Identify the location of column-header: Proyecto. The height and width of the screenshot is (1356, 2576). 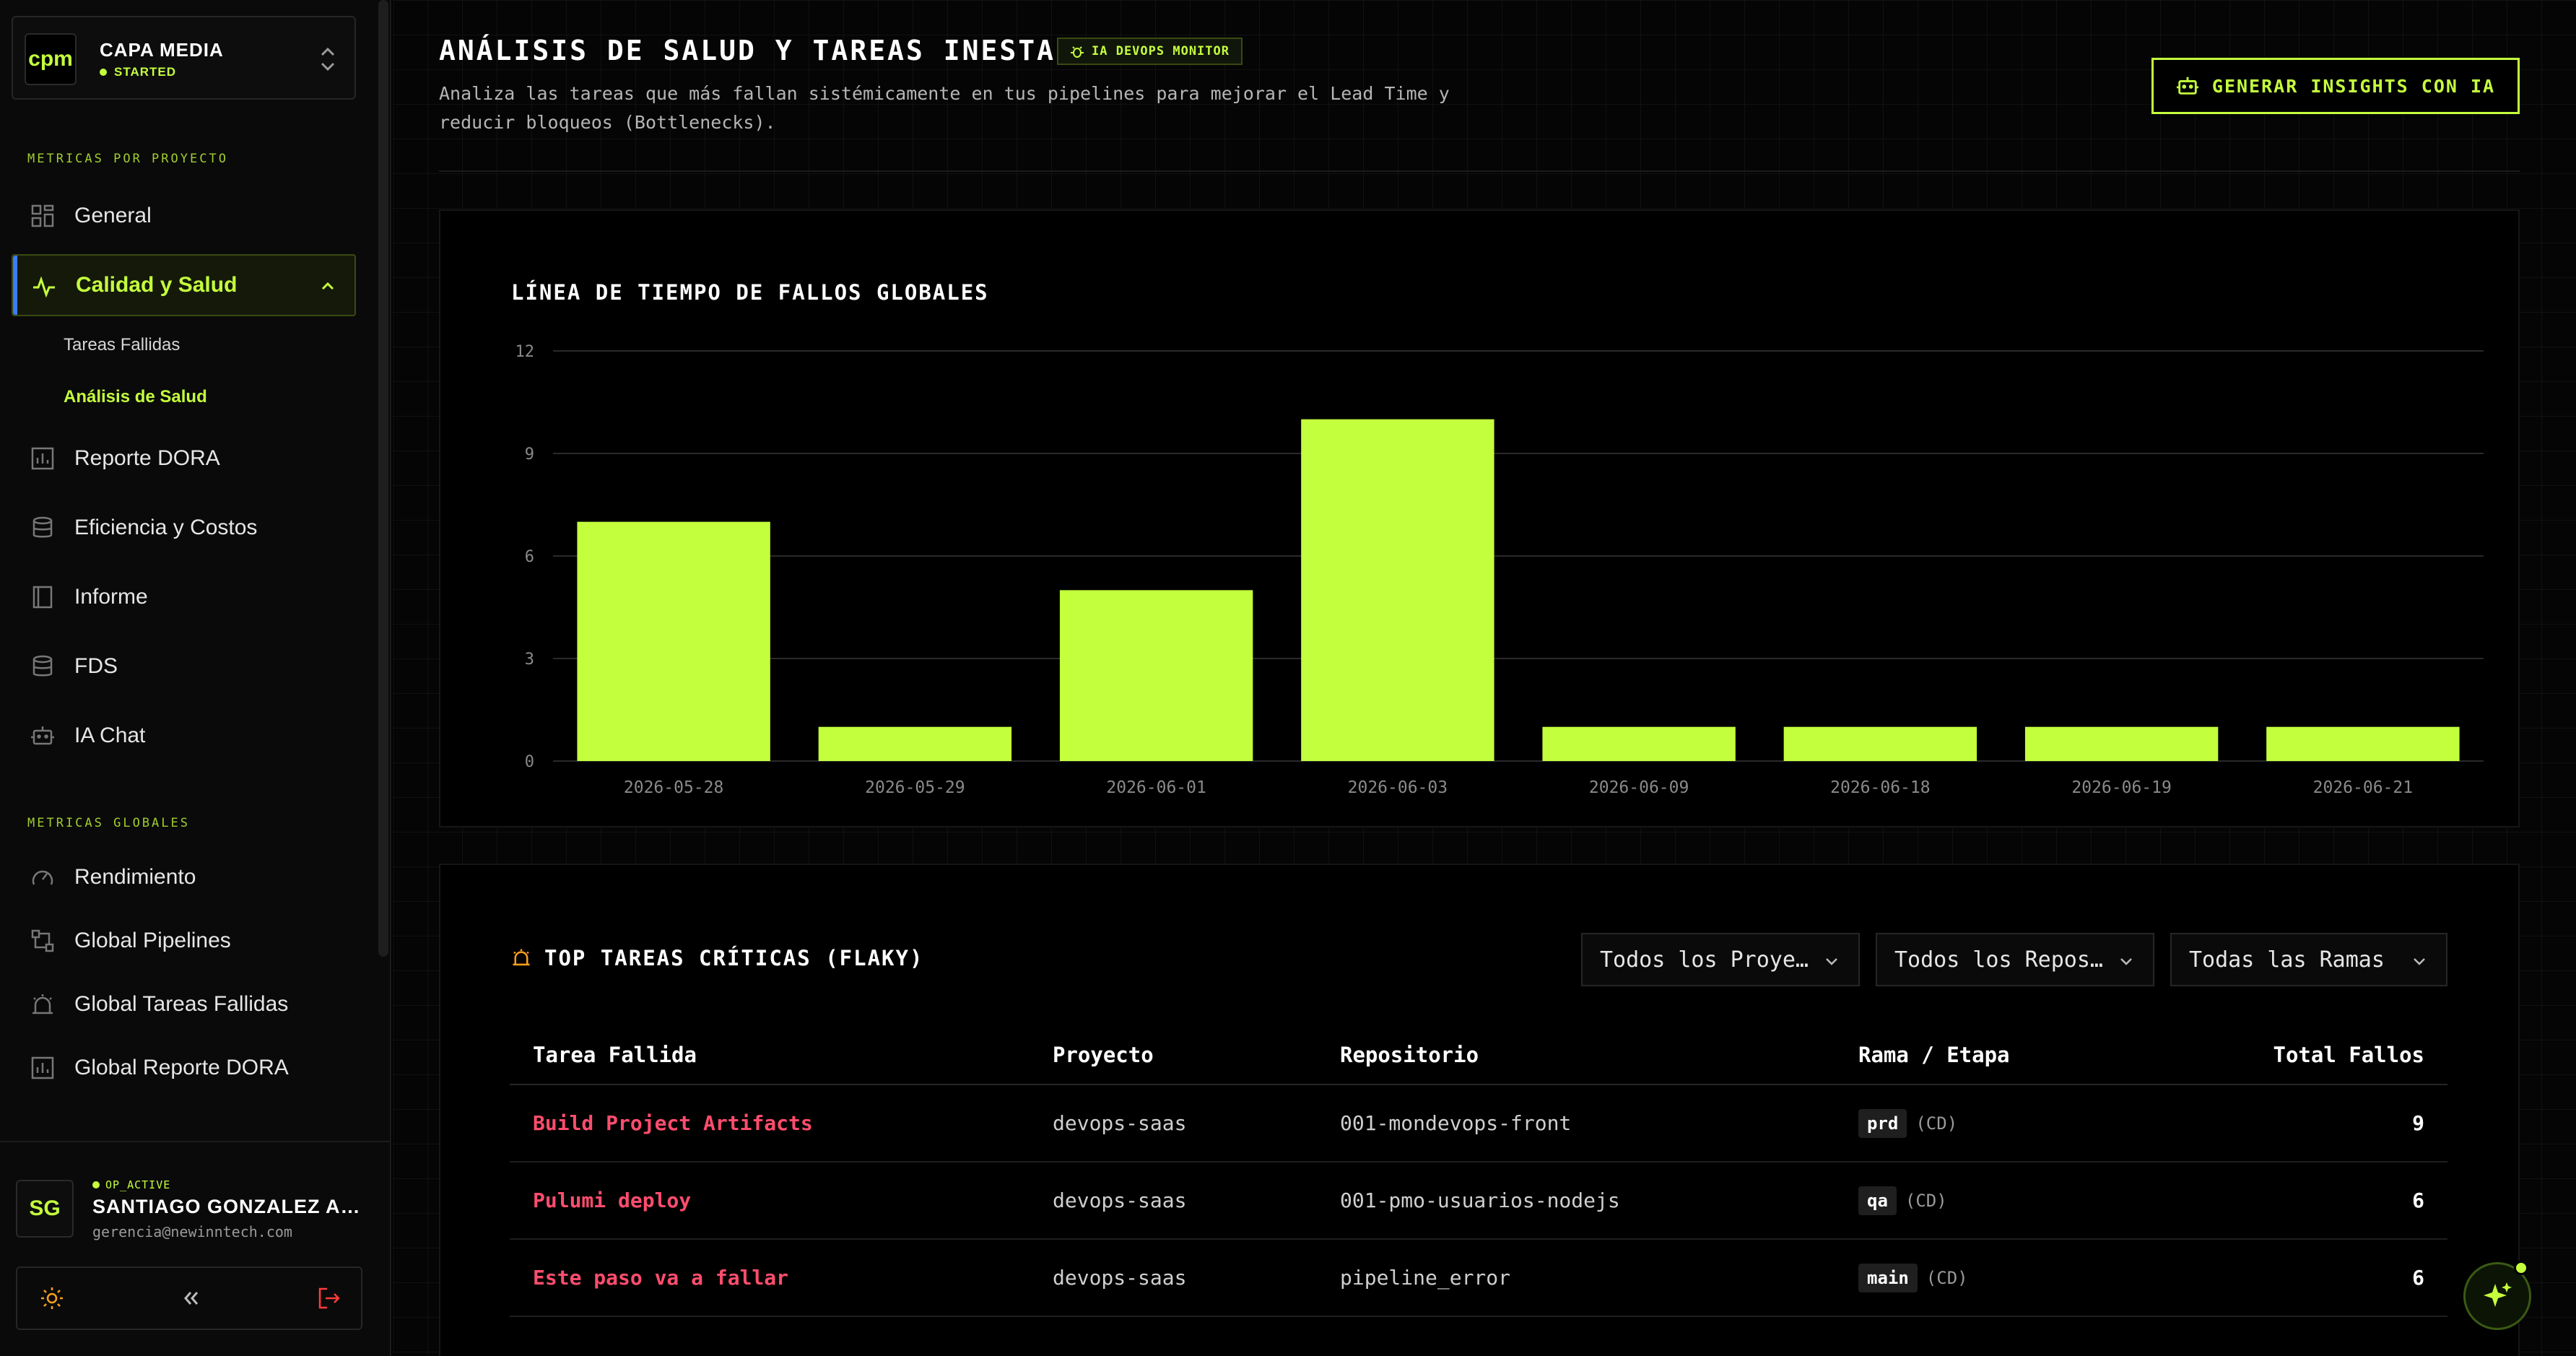
(1173, 1055).